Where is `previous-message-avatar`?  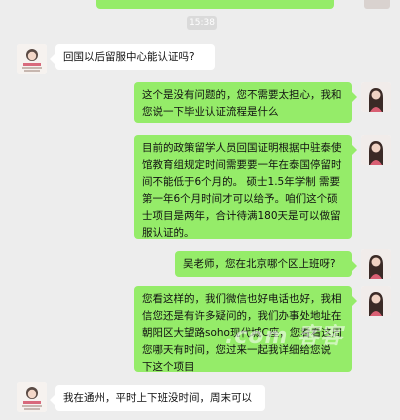
previous-message-avatar is located at coordinates (377, 4).